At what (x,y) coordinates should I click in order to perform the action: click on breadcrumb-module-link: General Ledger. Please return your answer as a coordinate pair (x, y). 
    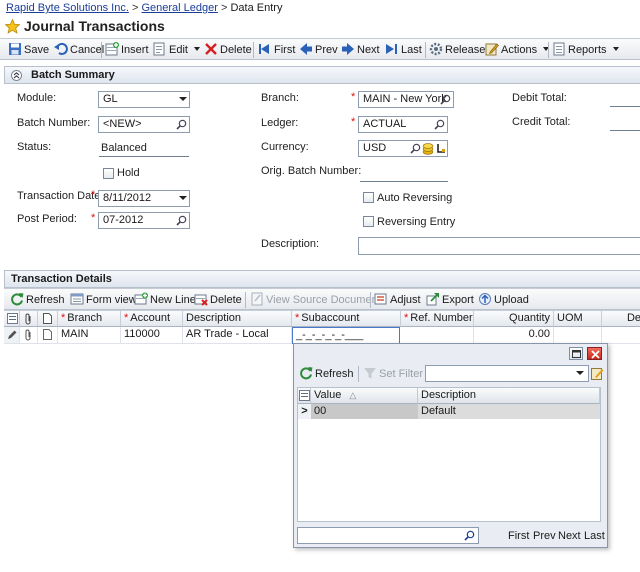
    Looking at the image, I should click on (179, 8).